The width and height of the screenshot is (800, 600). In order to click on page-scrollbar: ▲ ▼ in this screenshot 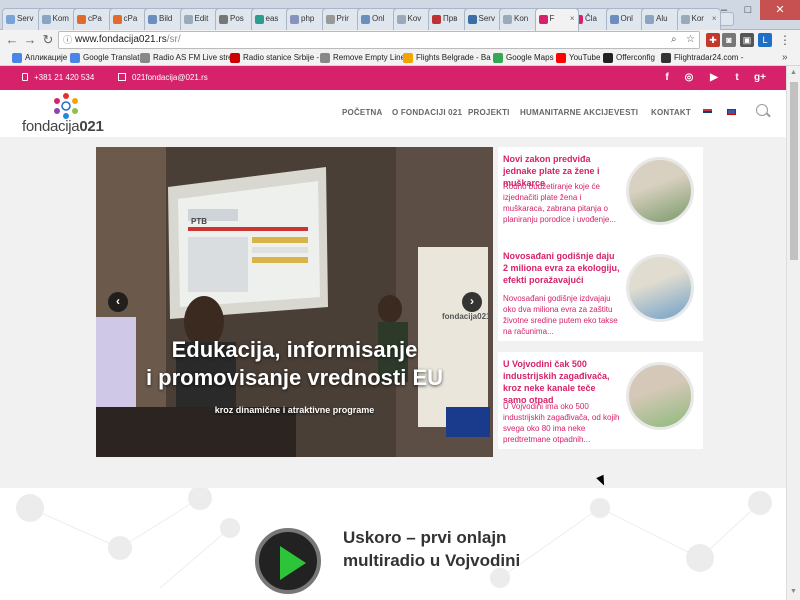, I will do `click(793, 333)`.